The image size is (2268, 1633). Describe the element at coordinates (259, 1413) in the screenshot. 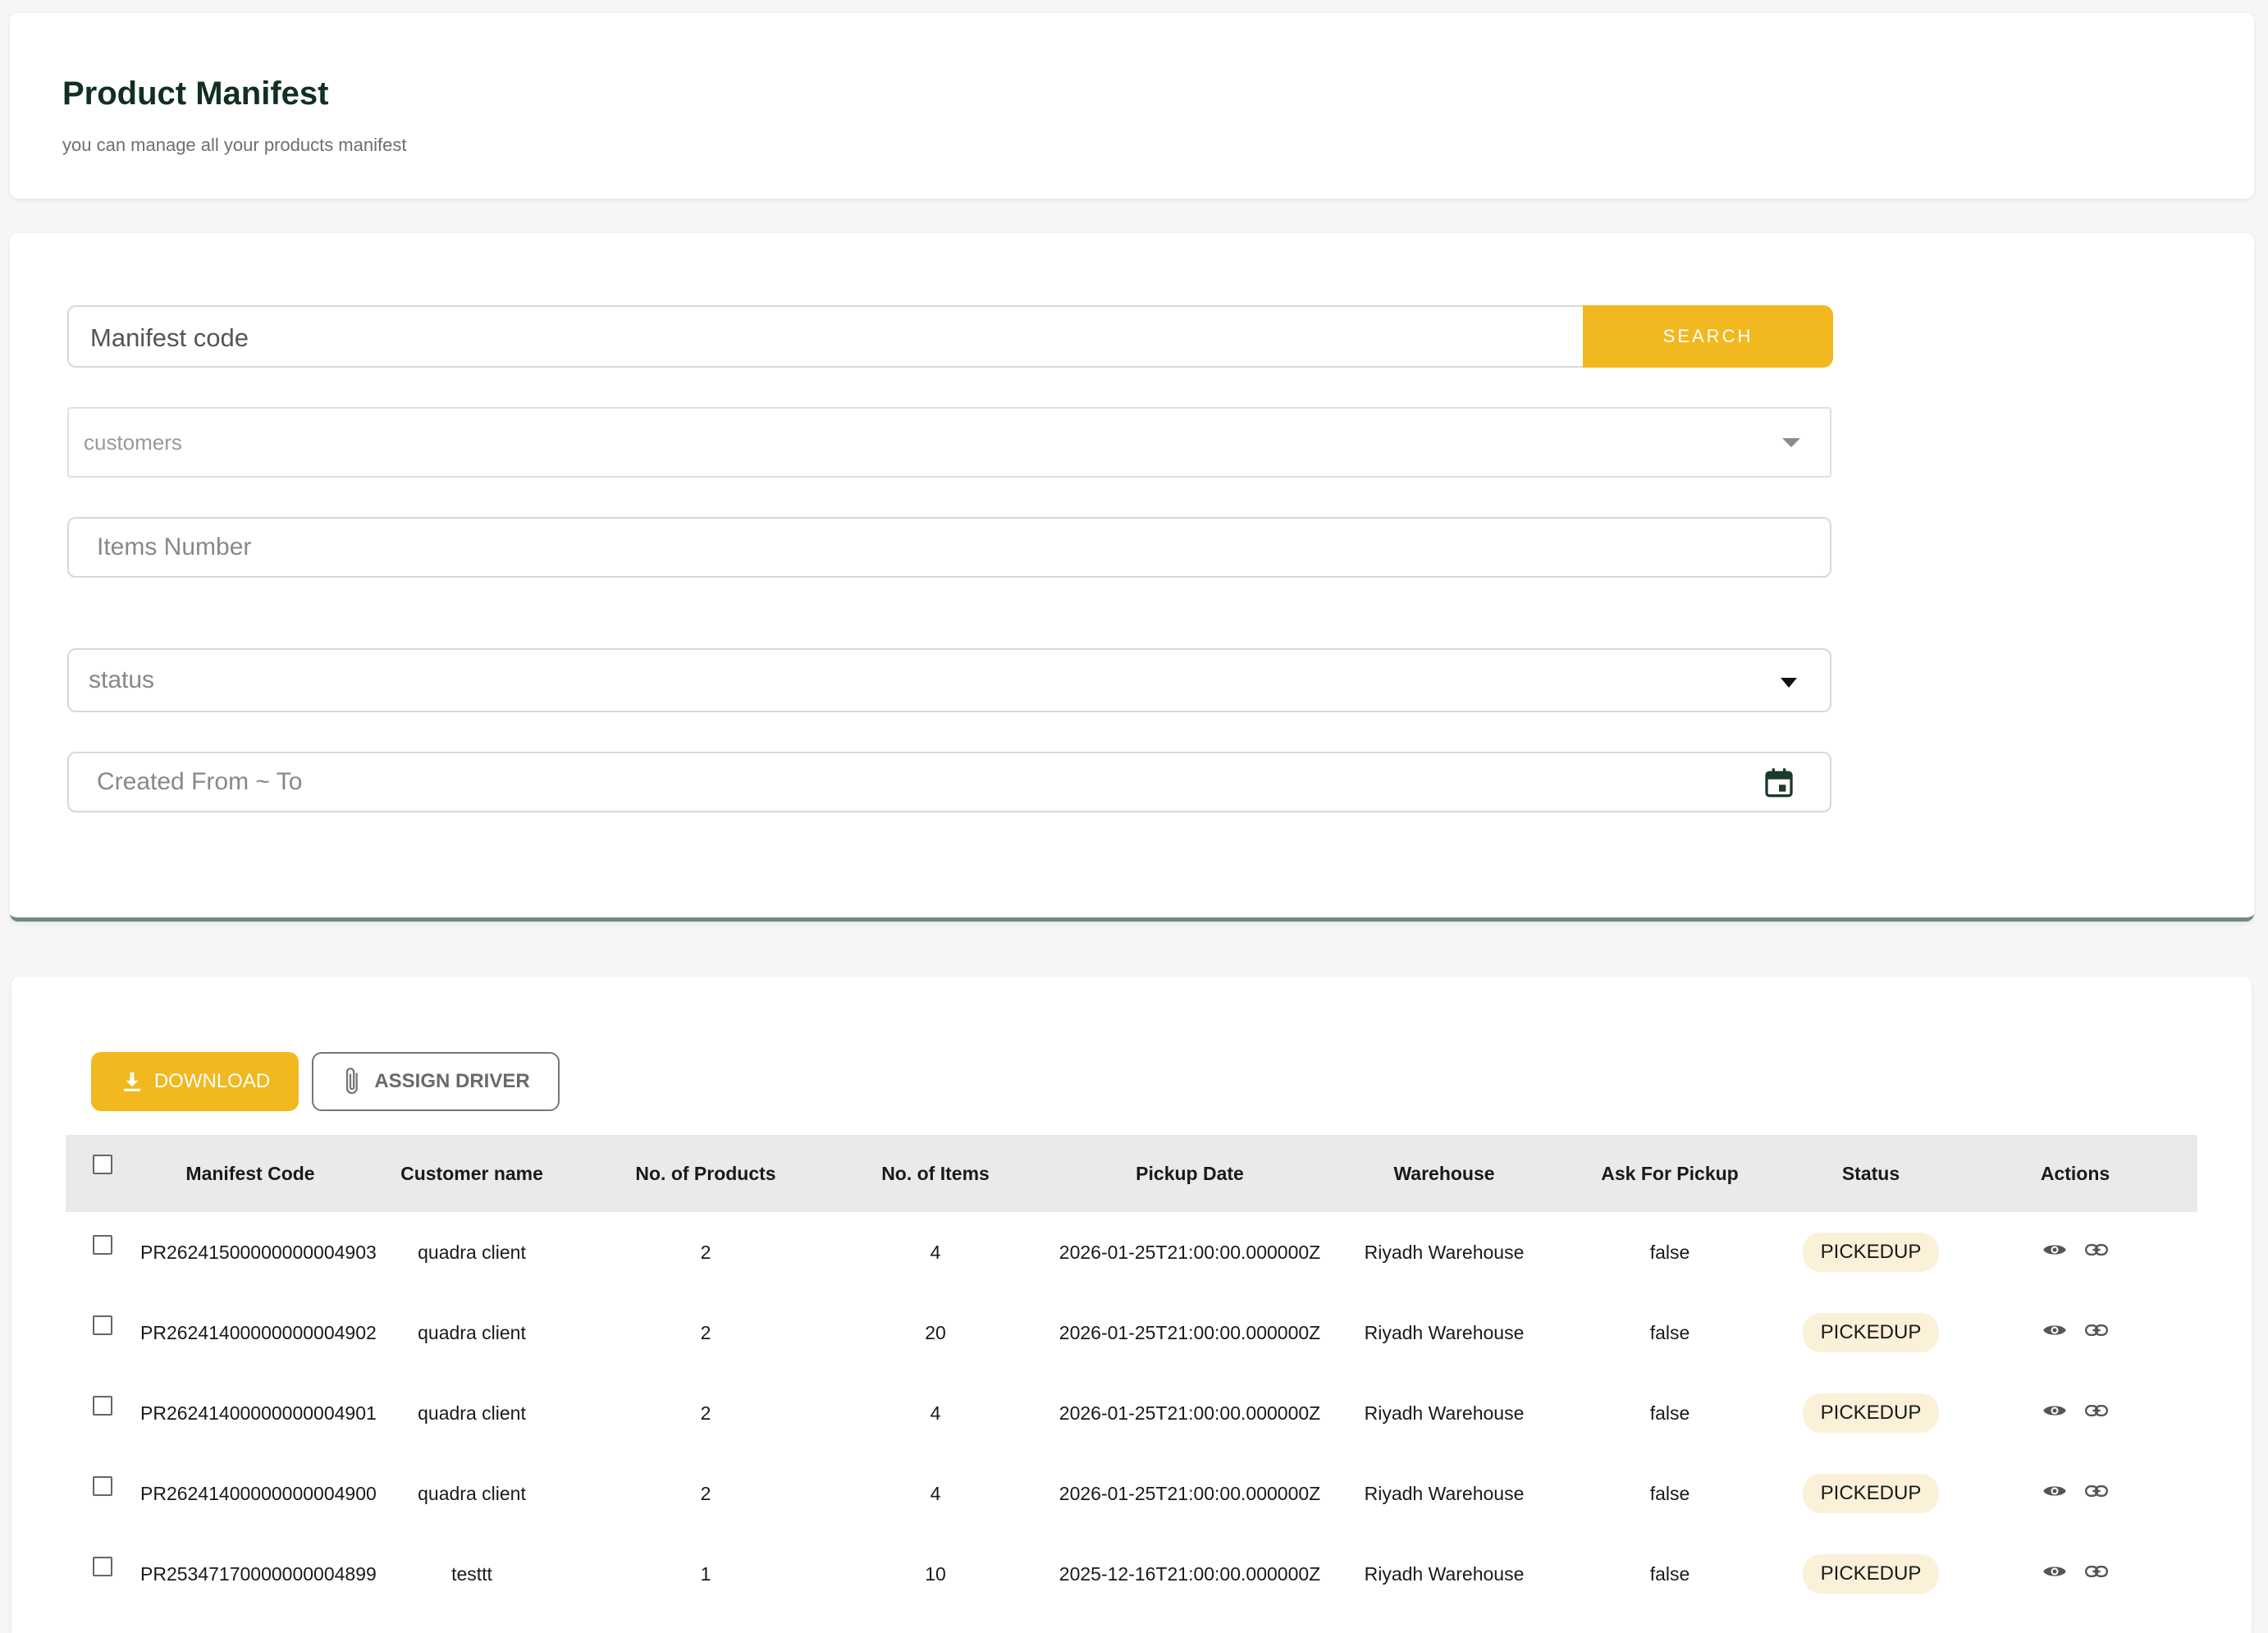

I see `manifest-code-cell: PR26241400000000004901` at that location.